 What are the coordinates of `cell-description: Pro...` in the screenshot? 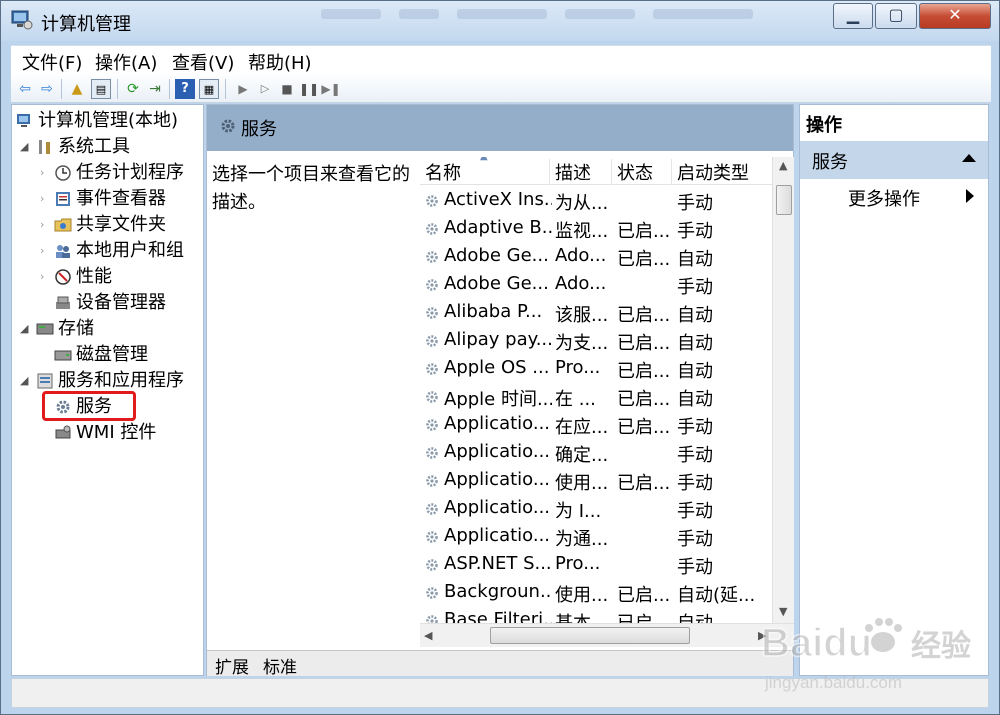 It's located at (578, 563).